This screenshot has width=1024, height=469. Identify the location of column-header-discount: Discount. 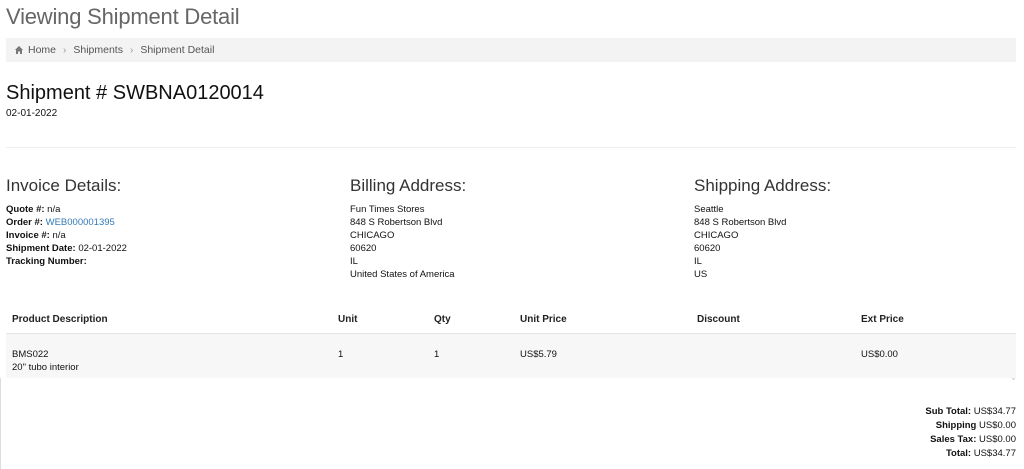
(718, 319).